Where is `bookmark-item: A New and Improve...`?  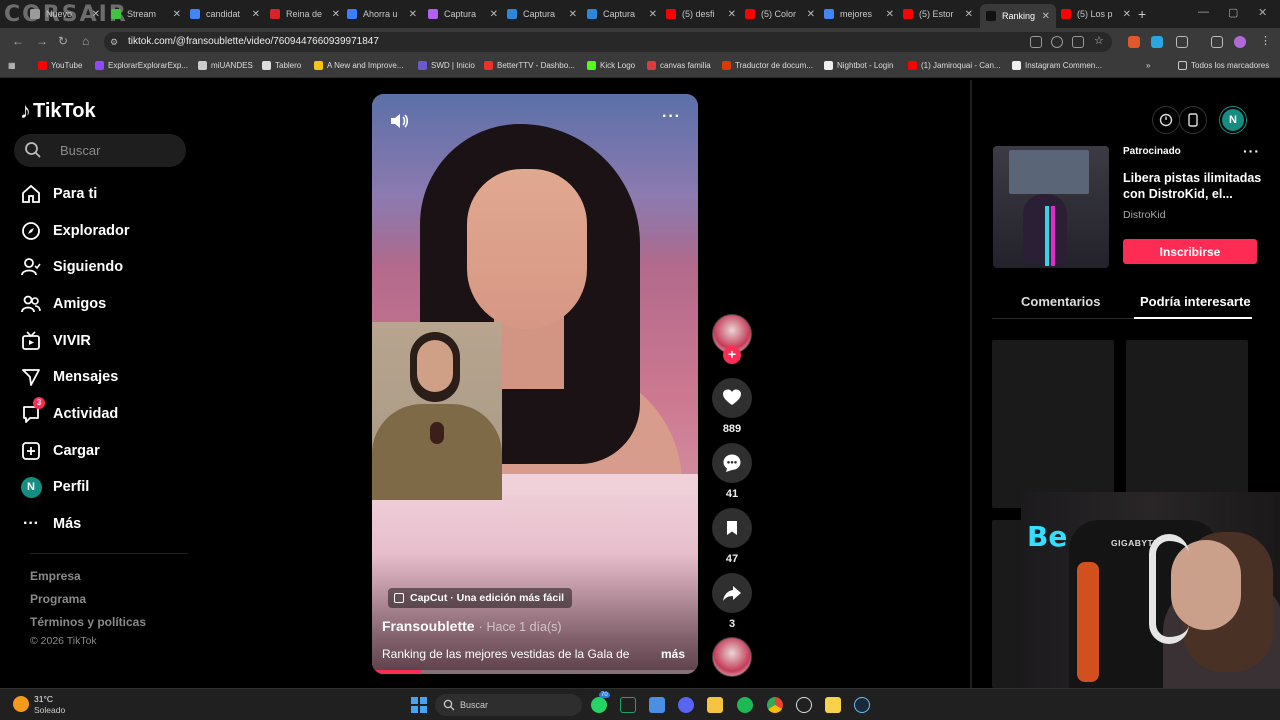 bookmark-item: A New and Improve... is located at coordinates (358, 65).